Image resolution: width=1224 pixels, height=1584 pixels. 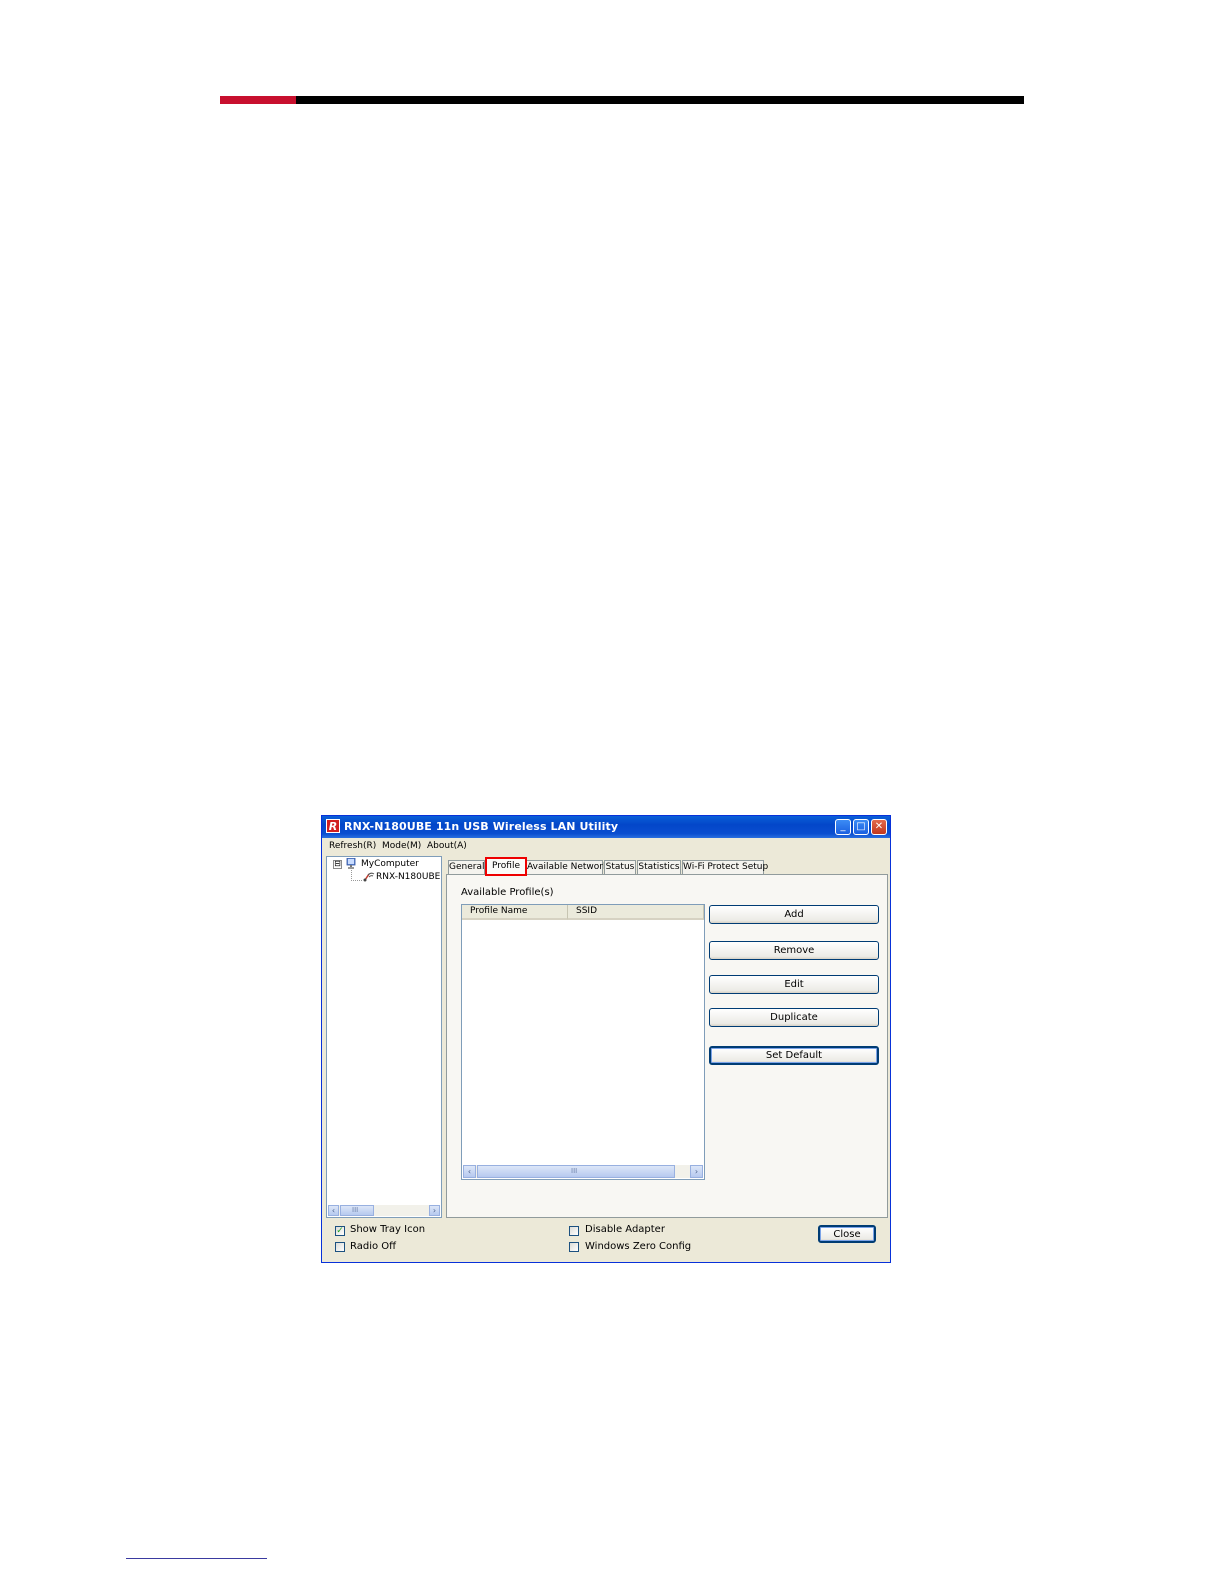 What do you see at coordinates (567, 867) in the screenshot?
I see `tab-available-network: Available Network` at bounding box center [567, 867].